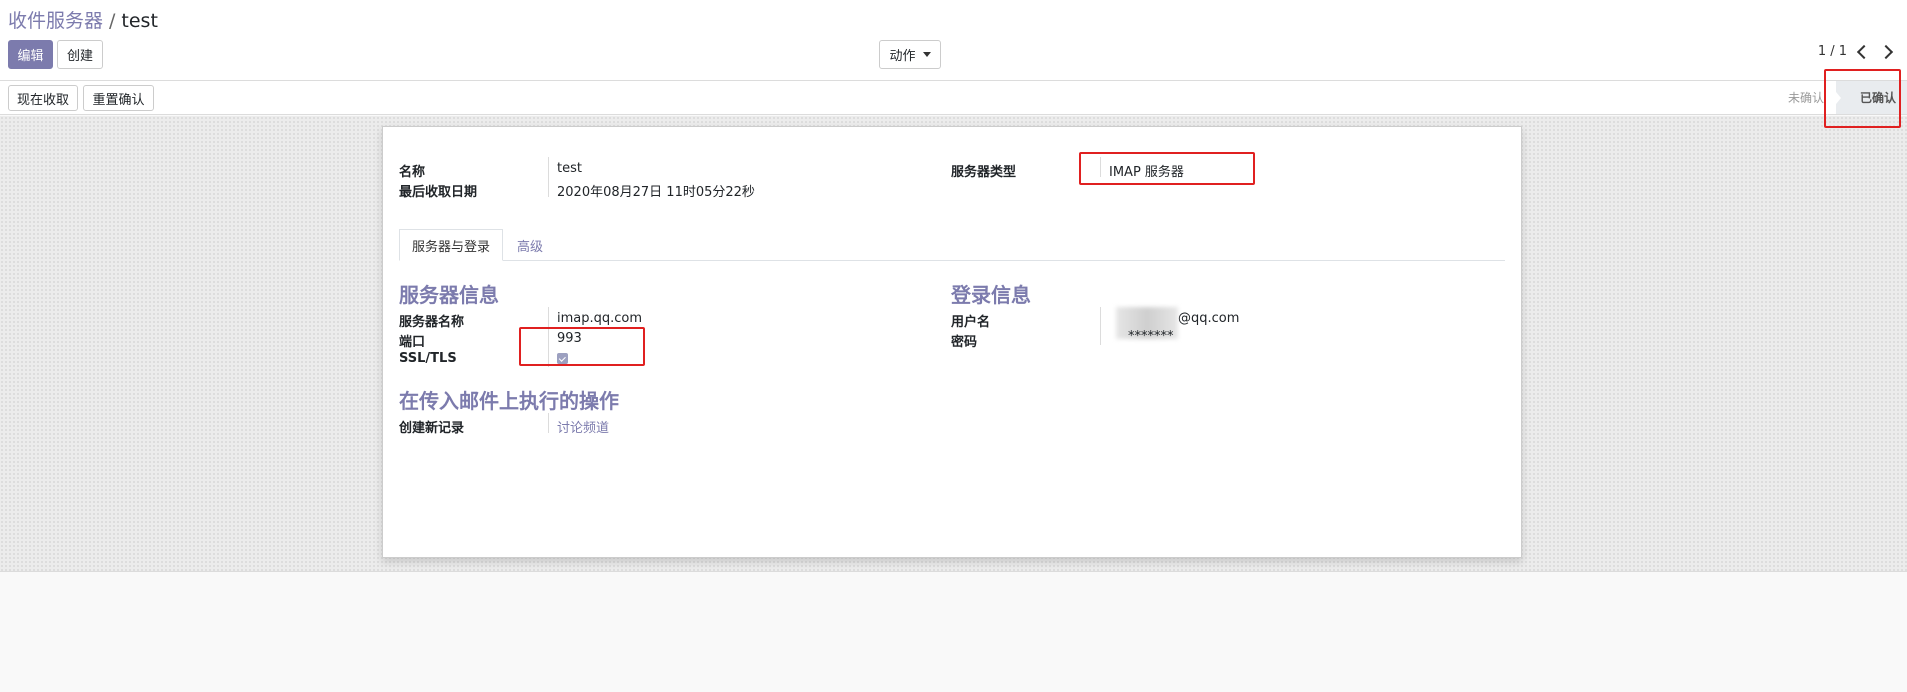 The image size is (1907, 692). What do you see at coordinates (449, 295) in the screenshot?
I see `server-info-title: 服务器信息` at bounding box center [449, 295].